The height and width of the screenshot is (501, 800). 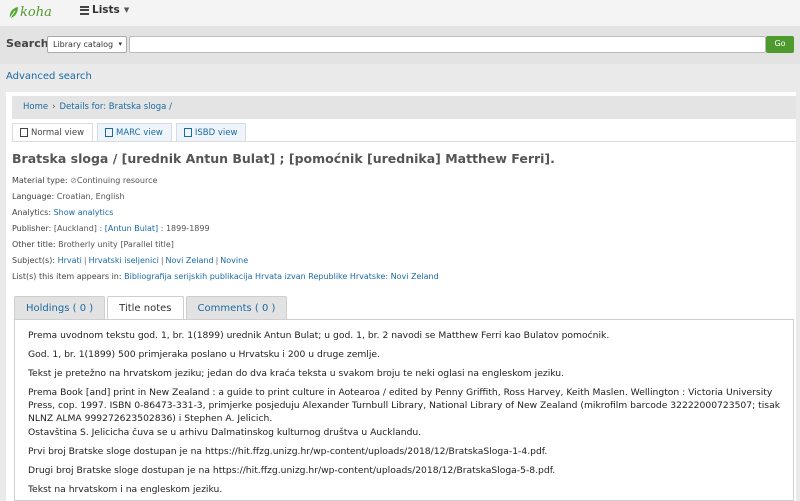 What do you see at coordinates (33, 196) in the screenshot?
I see `language-label: Language:` at bounding box center [33, 196].